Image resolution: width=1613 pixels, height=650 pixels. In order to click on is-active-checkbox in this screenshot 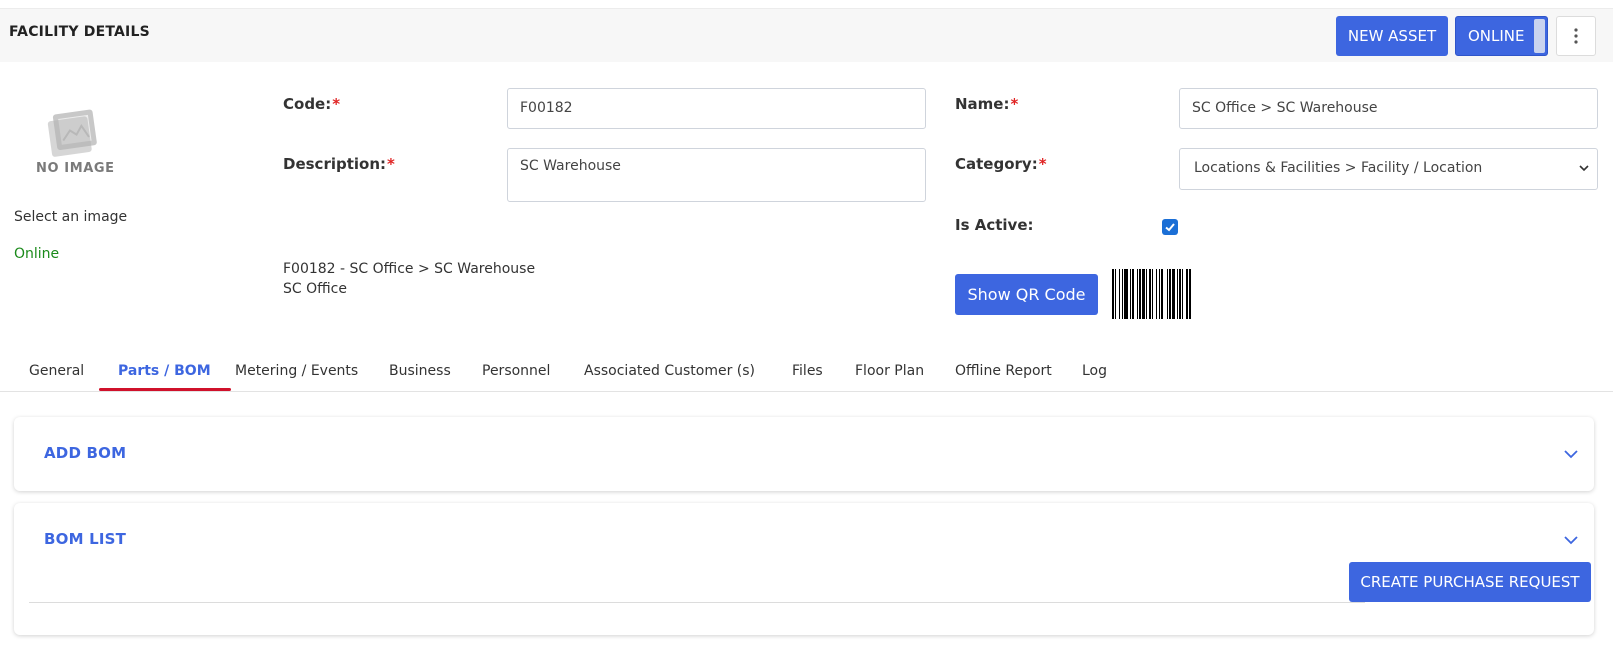, I will do `click(1170, 227)`.